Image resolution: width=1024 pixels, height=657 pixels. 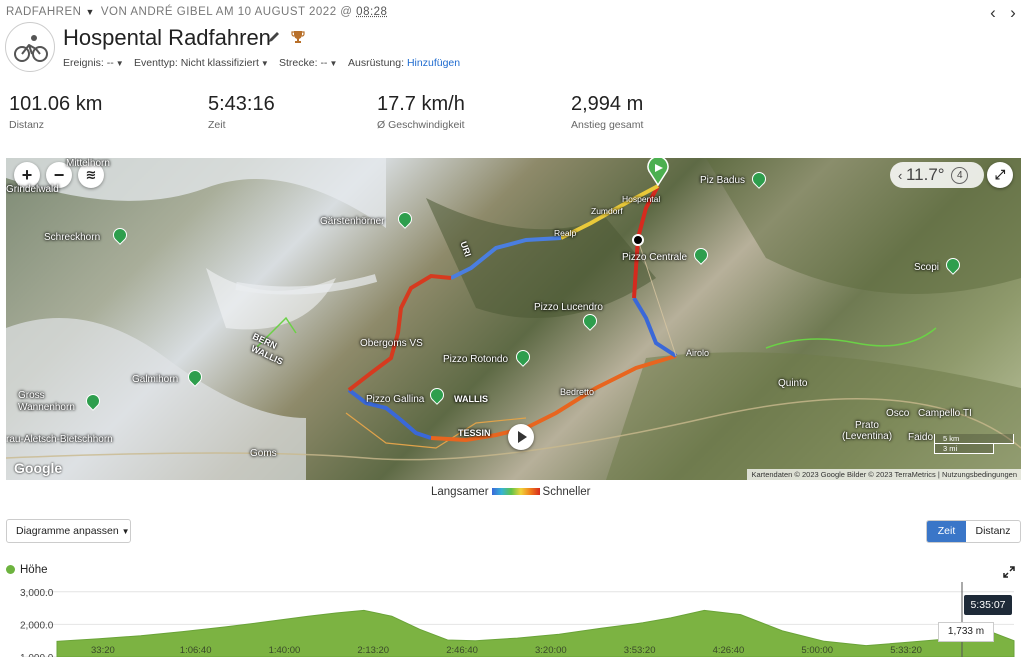 What do you see at coordinates (46, 401) in the screenshot?
I see `poi-label: Gross Wannenhorn` at bounding box center [46, 401].